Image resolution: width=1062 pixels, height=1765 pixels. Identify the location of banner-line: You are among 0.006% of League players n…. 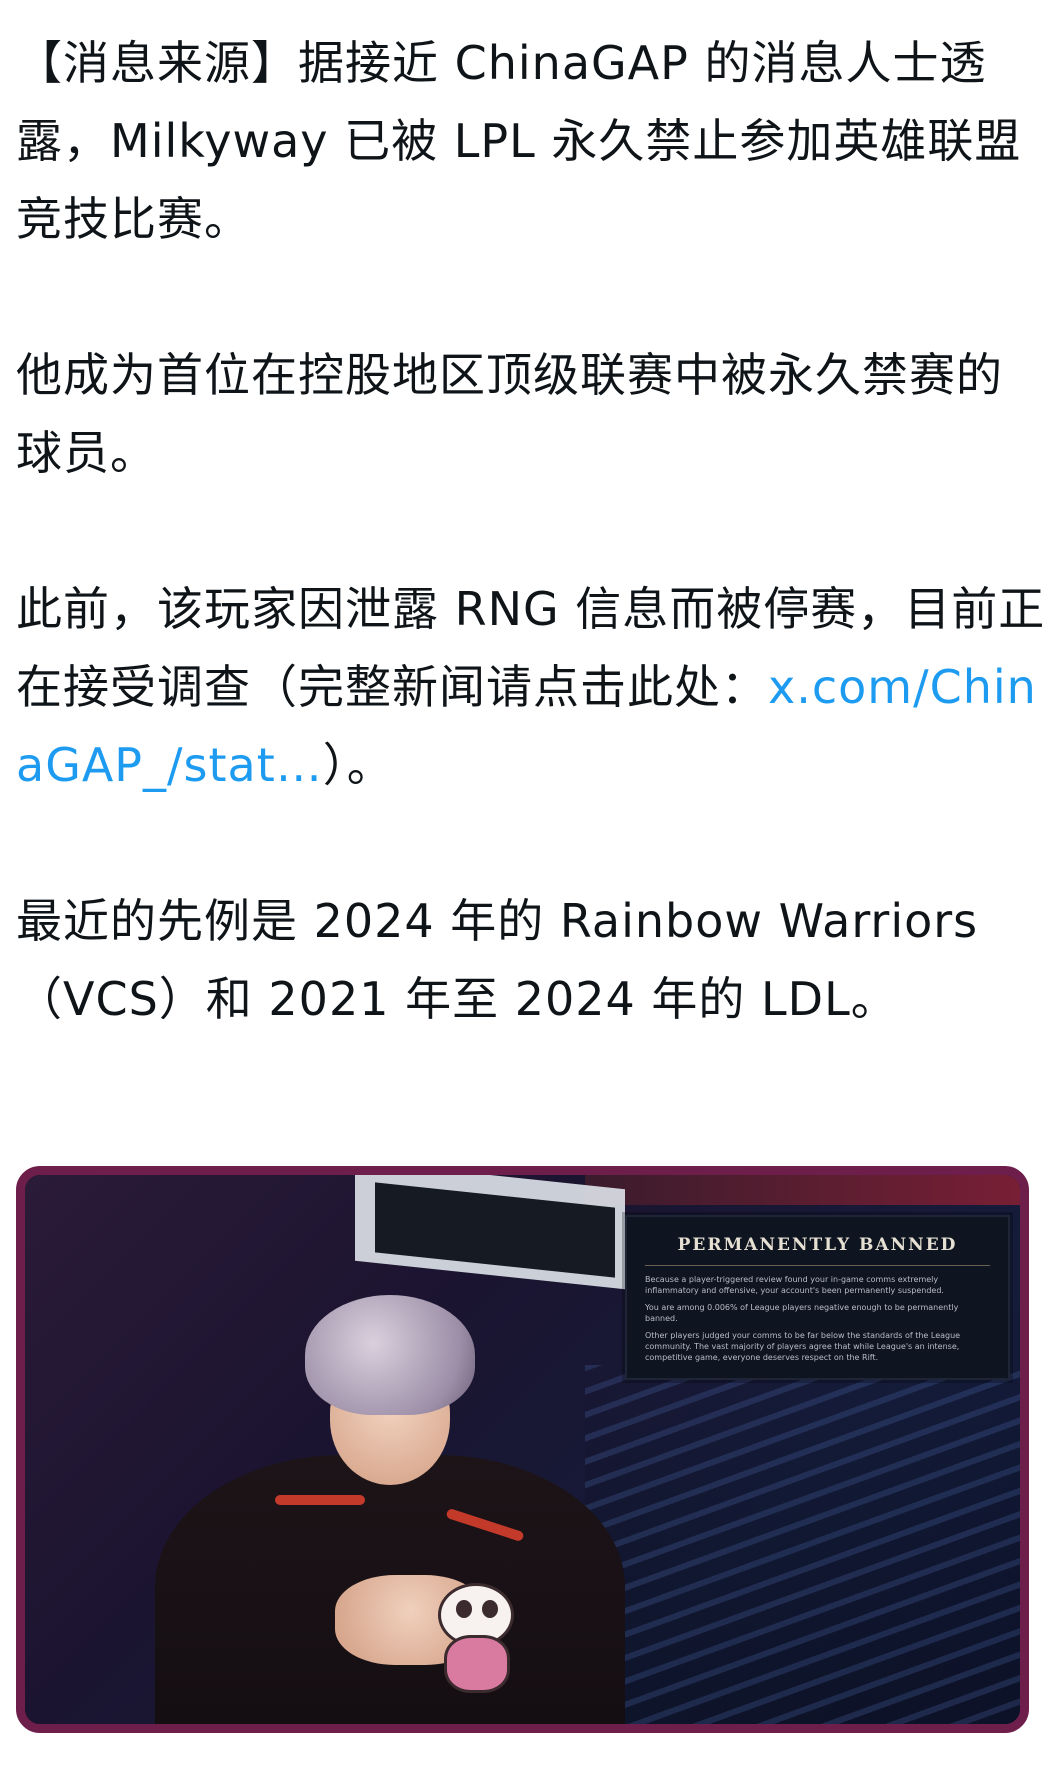
(802, 1313).